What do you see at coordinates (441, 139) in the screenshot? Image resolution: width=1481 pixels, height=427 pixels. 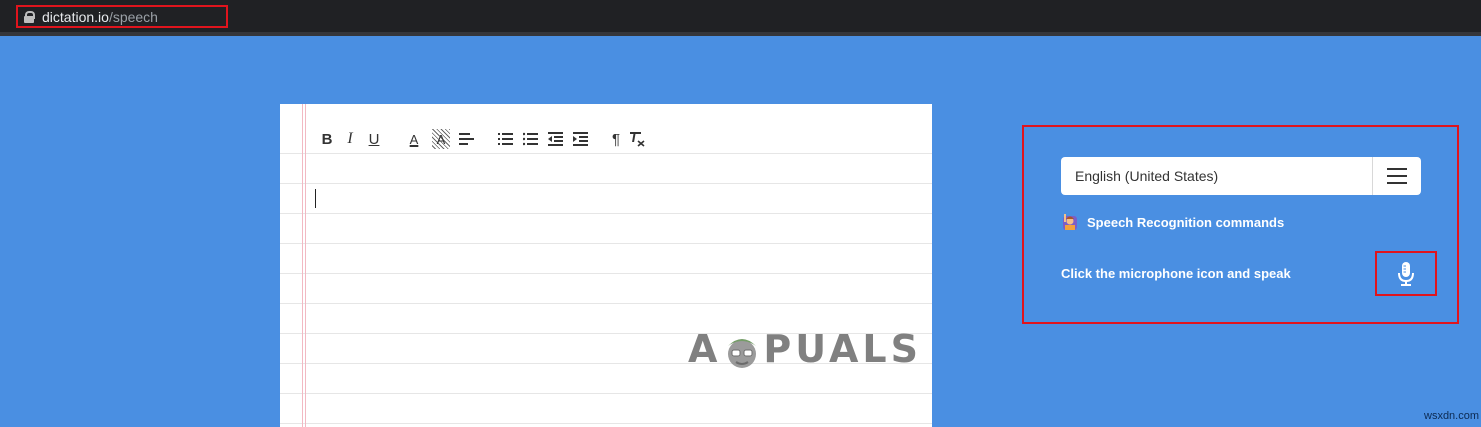 I see `highlight-button: A` at bounding box center [441, 139].